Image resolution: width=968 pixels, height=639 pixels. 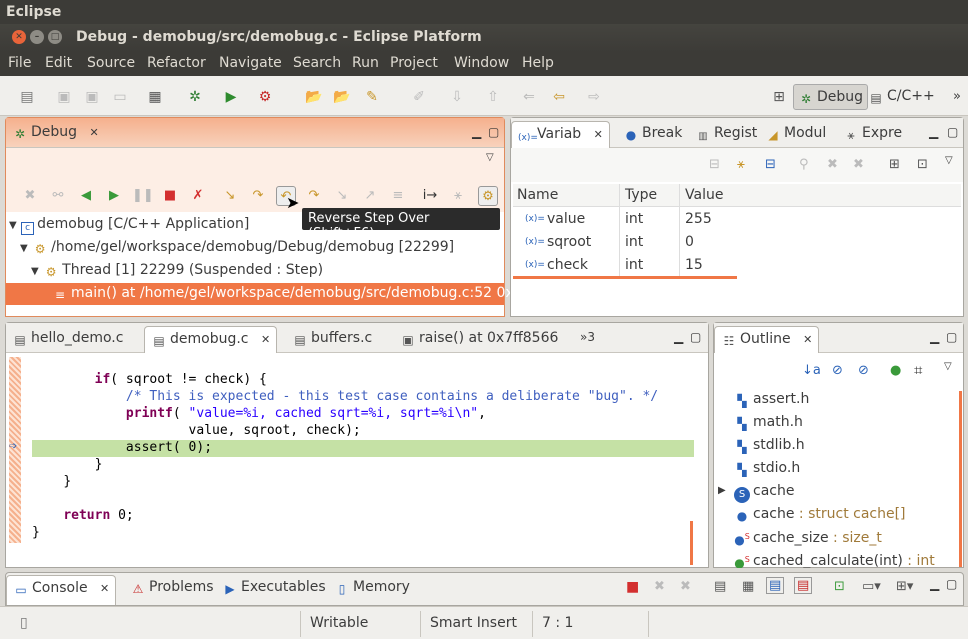 What do you see at coordinates (895, 370) in the screenshot?
I see `hide-nonpublic-icon: ●` at bounding box center [895, 370].